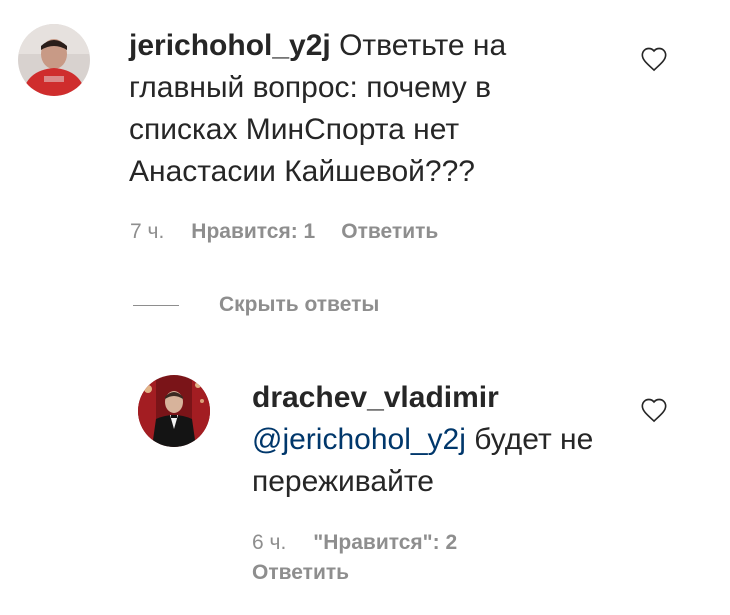  What do you see at coordinates (156, 305) in the screenshot?
I see `divider-line` at bounding box center [156, 305].